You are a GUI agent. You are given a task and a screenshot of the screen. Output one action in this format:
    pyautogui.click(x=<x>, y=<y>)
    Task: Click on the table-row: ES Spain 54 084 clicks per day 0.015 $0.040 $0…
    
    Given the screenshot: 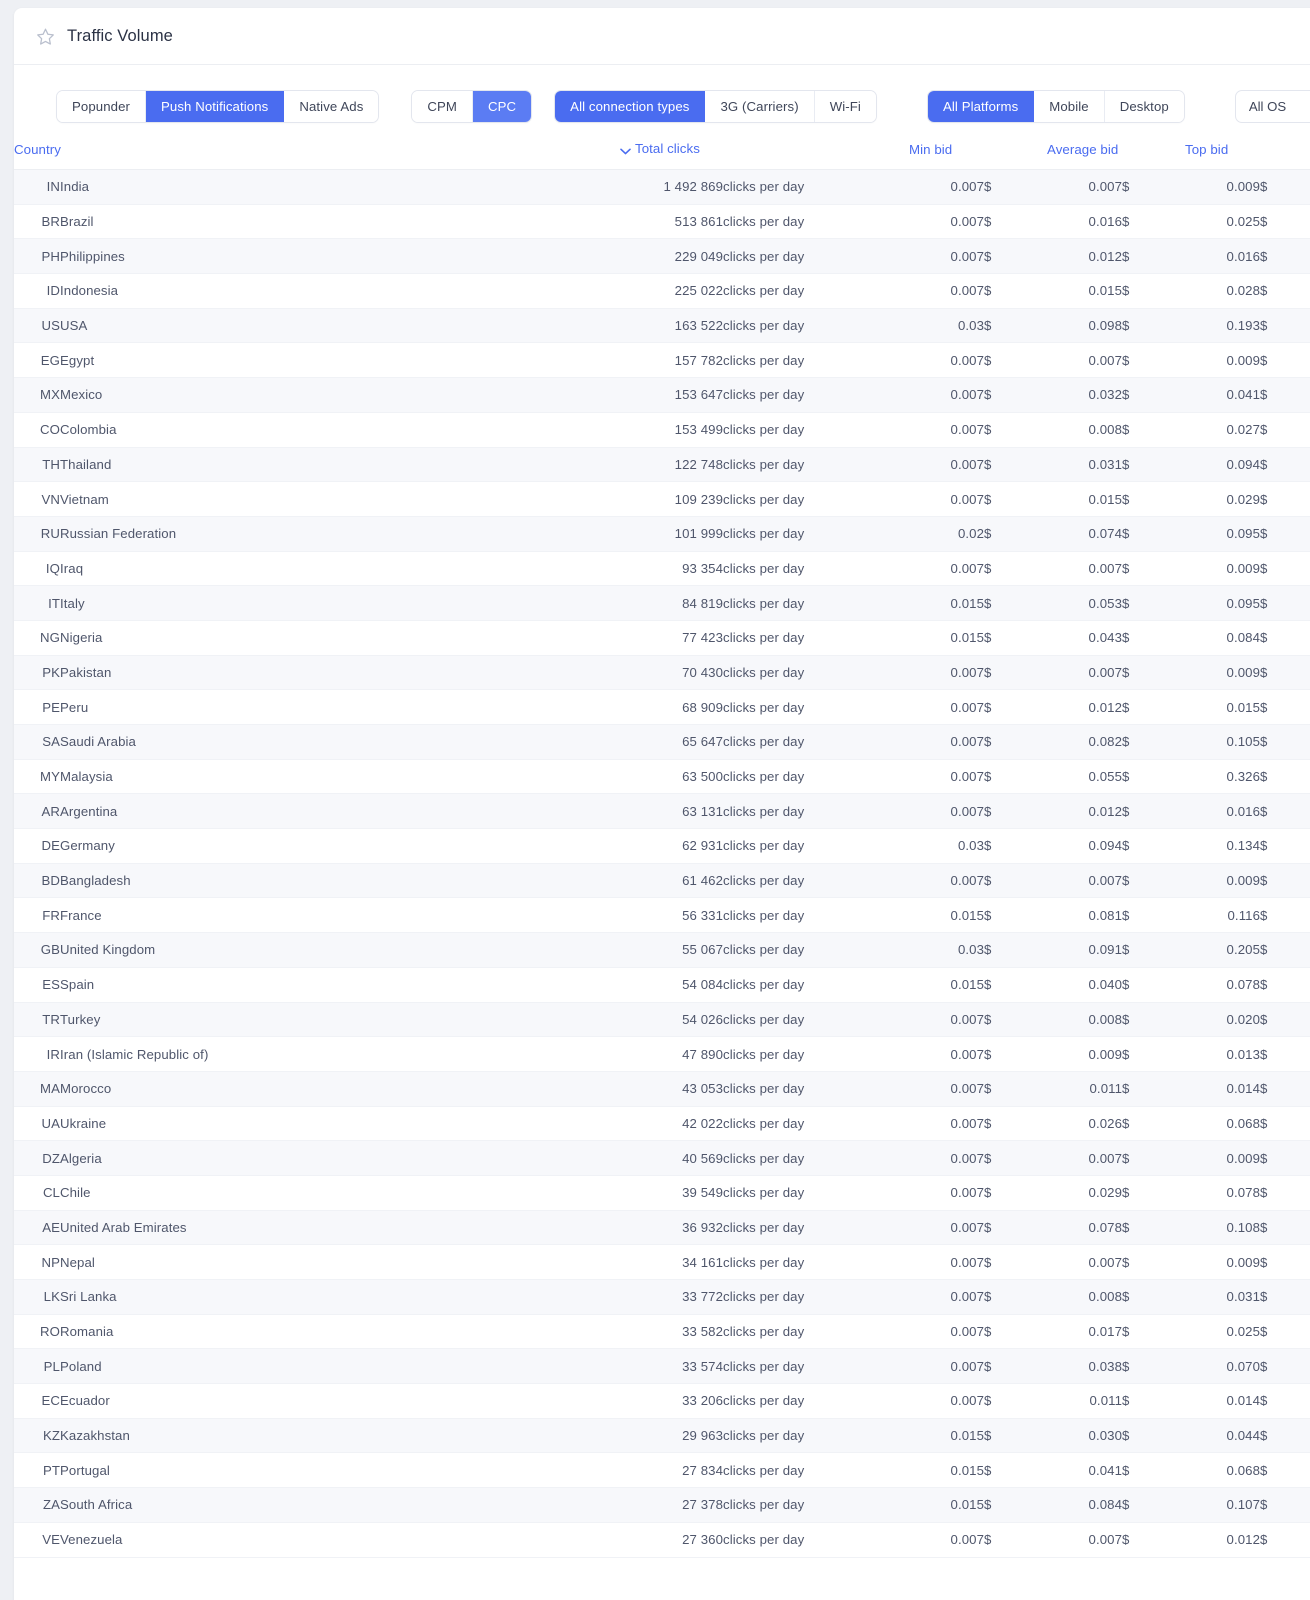 What is the action you would take?
    pyautogui.click(x=662, y=985)
    